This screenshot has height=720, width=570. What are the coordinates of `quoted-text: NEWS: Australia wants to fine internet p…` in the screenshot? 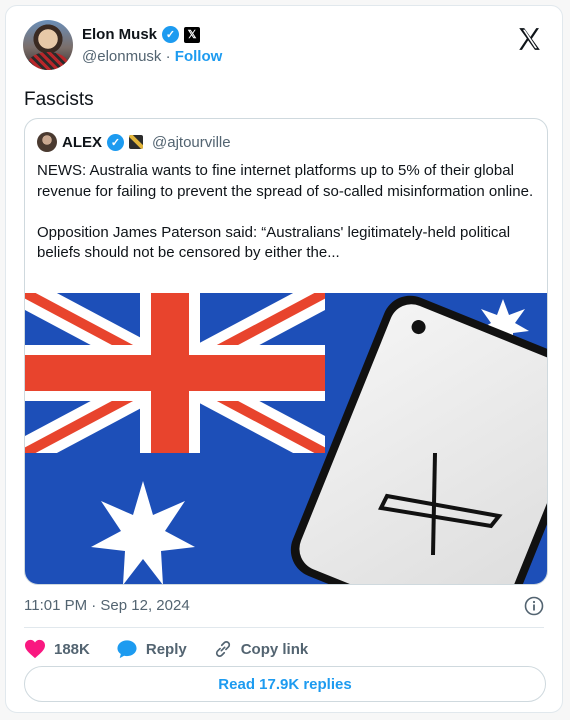 It's located at (285, 211).